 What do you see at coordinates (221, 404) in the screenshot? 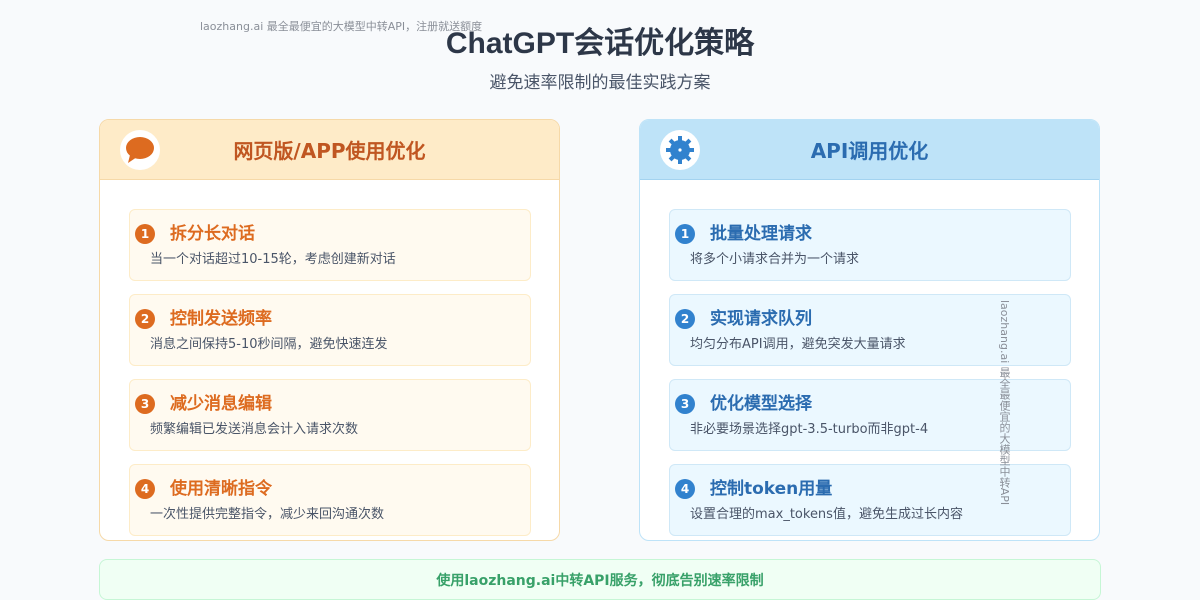
I see `tip-title: 减少消息编辑` at bounding box center [221, 404].